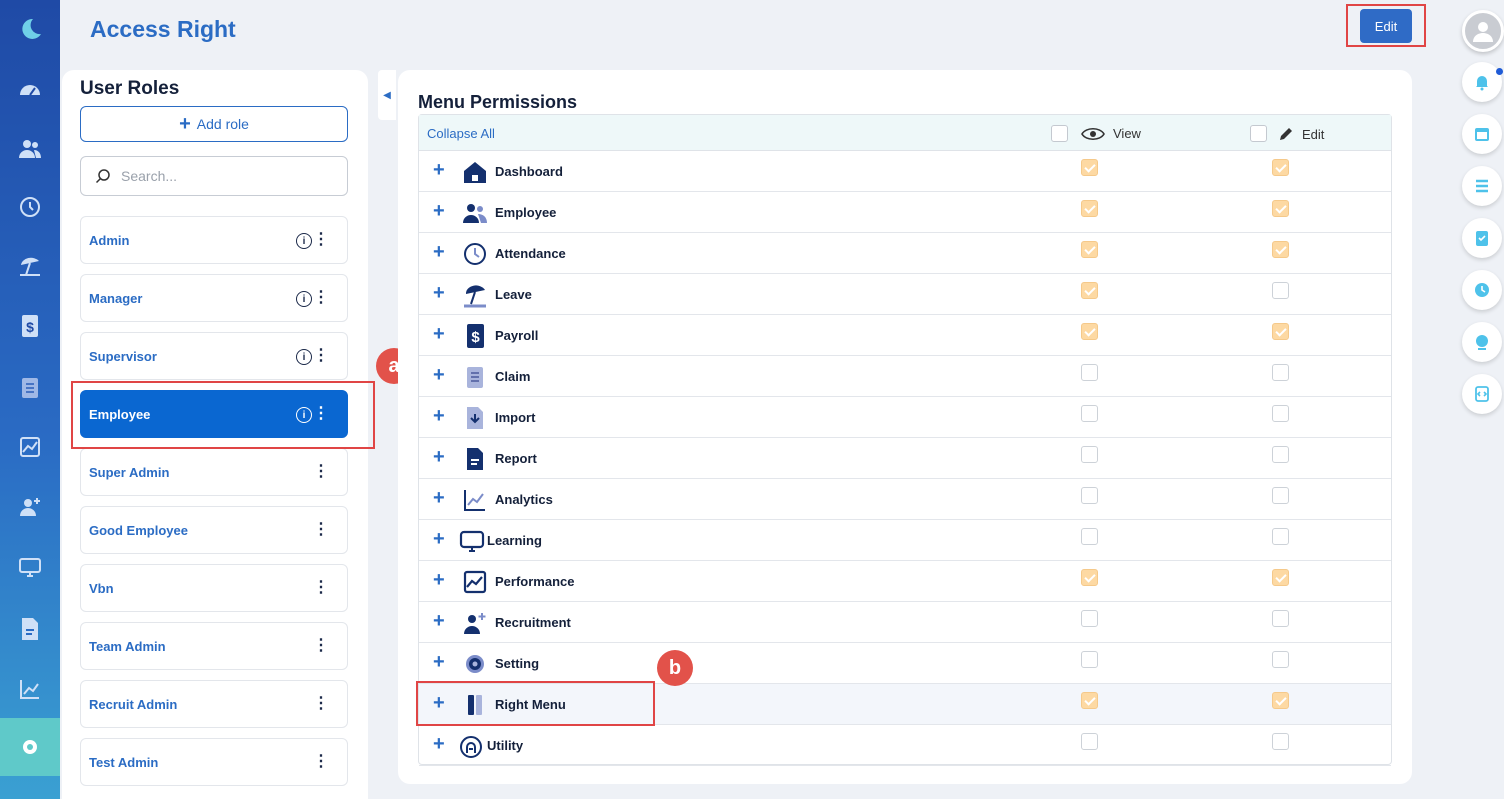  I want to click on nav-dashboard, so click(30, 89).